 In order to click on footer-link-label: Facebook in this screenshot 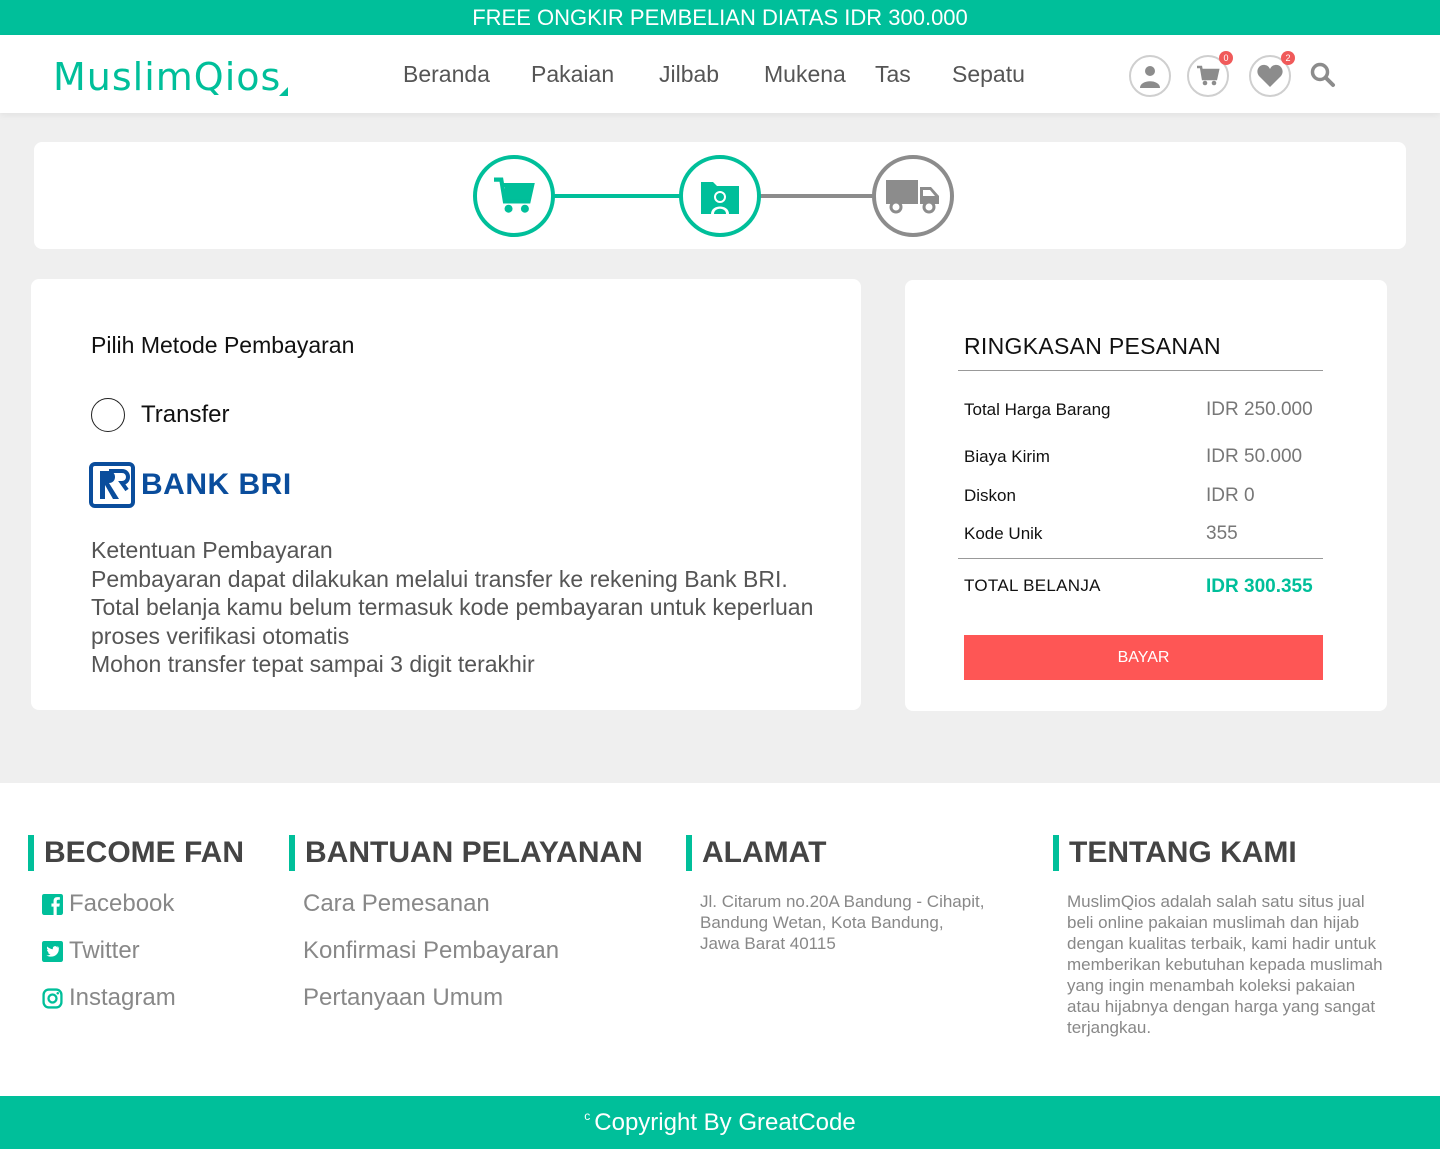, I will do `click(122, 903)`.